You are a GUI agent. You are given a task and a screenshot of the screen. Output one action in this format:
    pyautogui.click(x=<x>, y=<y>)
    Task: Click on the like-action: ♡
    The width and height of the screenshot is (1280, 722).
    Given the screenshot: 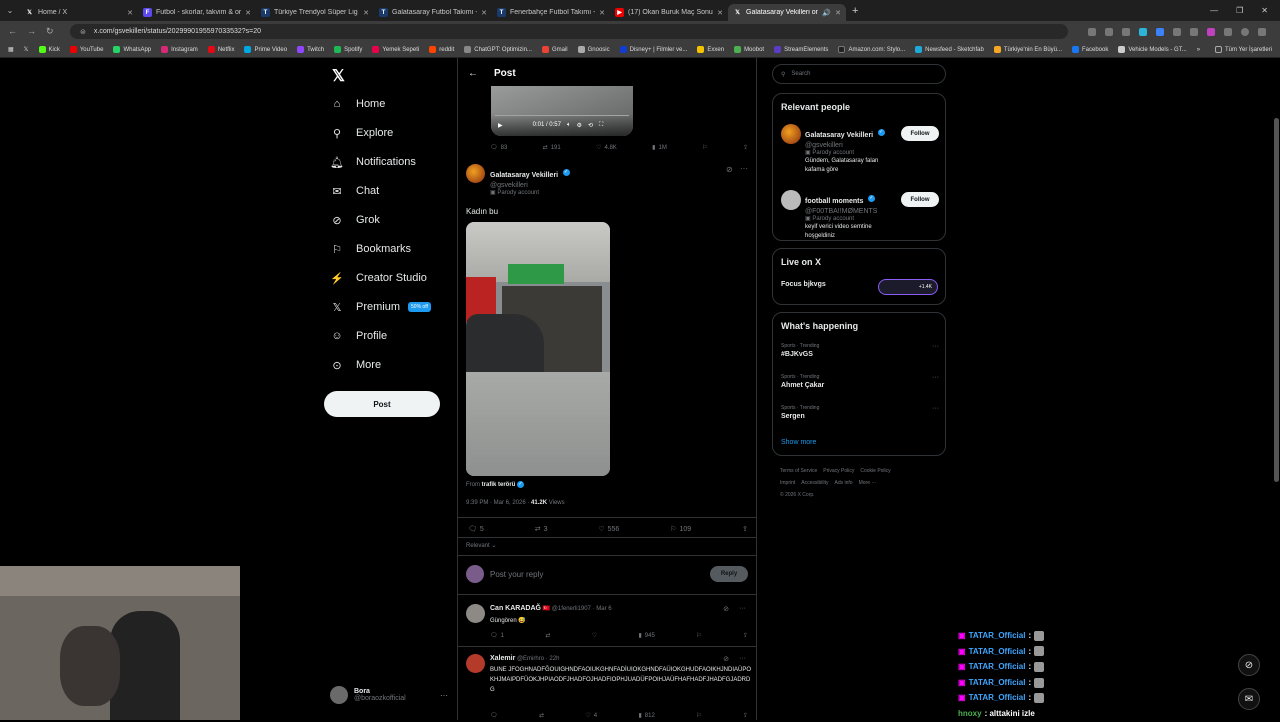 What is the action you would take?
    pyautogui.click(x=594, y=635)
    